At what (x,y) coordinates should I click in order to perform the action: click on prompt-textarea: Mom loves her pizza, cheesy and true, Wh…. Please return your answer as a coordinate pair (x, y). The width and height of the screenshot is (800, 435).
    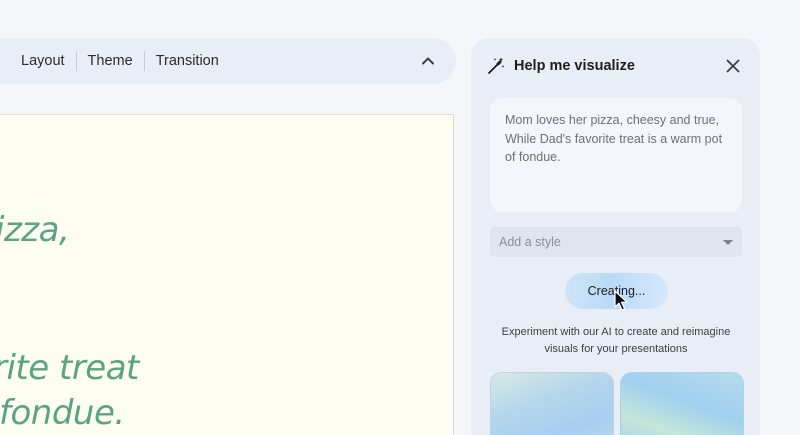
    Looking at the image, I should click on (616, 155).